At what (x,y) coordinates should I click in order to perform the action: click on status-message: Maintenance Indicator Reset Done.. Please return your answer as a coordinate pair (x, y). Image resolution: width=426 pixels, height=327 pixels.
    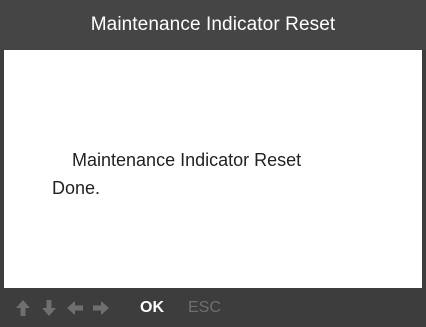
    Looking at the image, I should click on (176, 174).